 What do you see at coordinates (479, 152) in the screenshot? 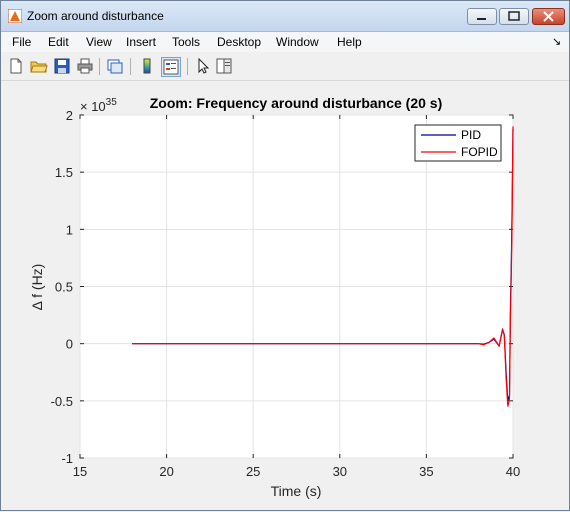
I see `legend-label-fopid: FOPID` at bounding box center [479, 152].